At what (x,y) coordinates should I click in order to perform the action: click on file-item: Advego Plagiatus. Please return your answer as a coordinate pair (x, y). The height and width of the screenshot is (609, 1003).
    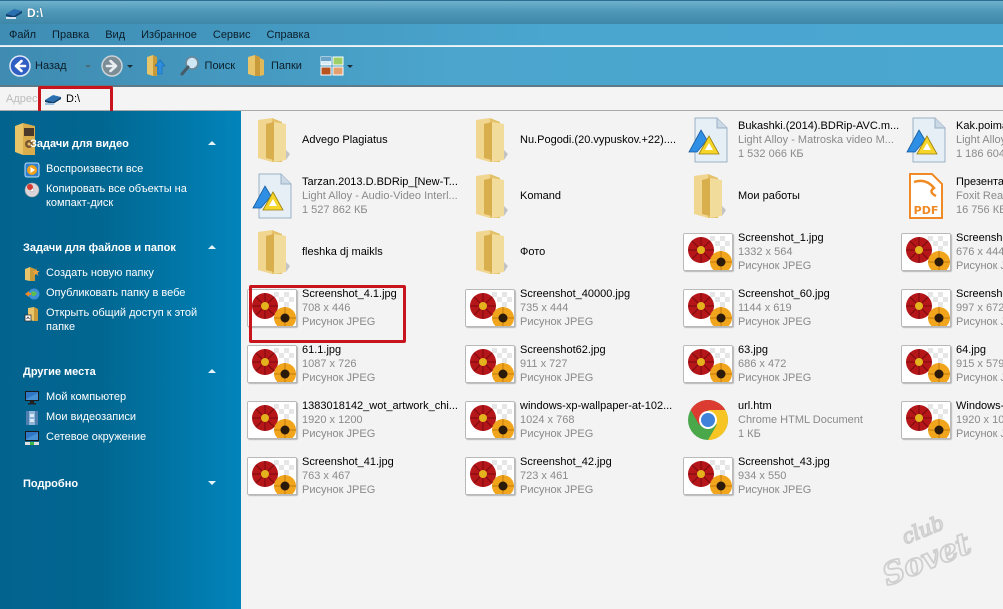
    Looking at the image, I should click on (354, 140).